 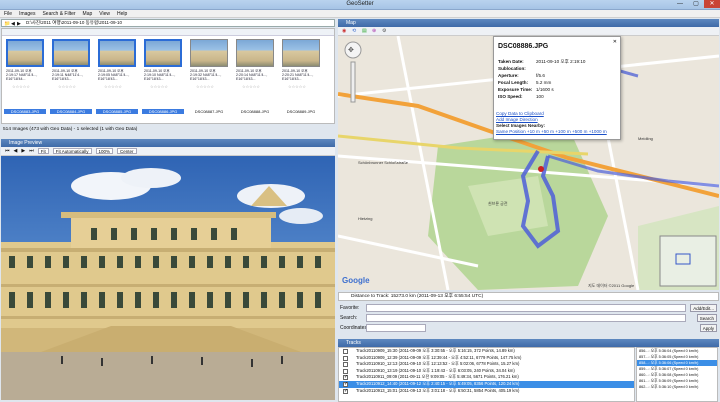 What do you see at coordinates (344, 31) in the screenshot?
I see `marker-icon: ◉` at bounding box center [344, 31].